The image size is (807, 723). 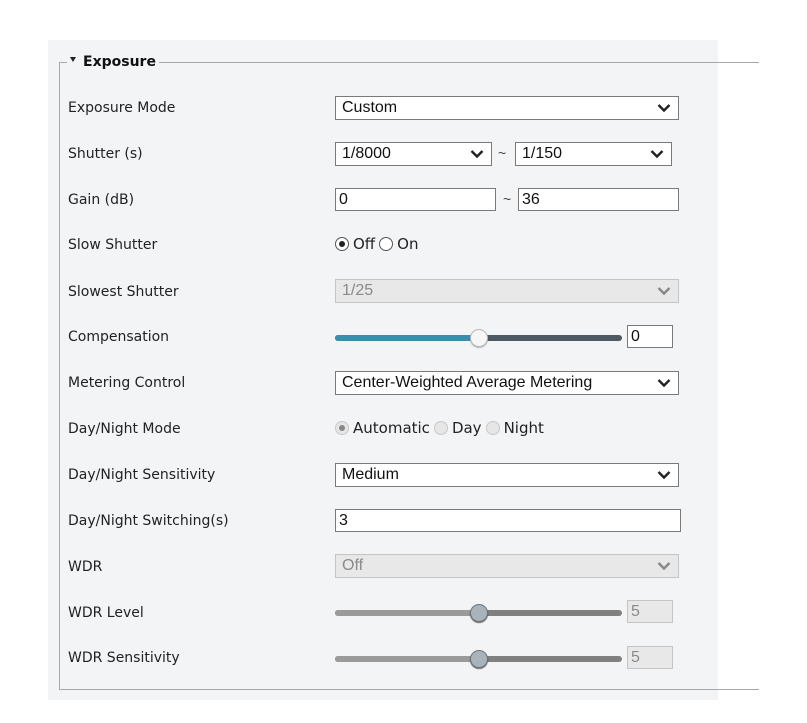 I want to click on day-night-night-label: Night, so click(x=524, y=428).